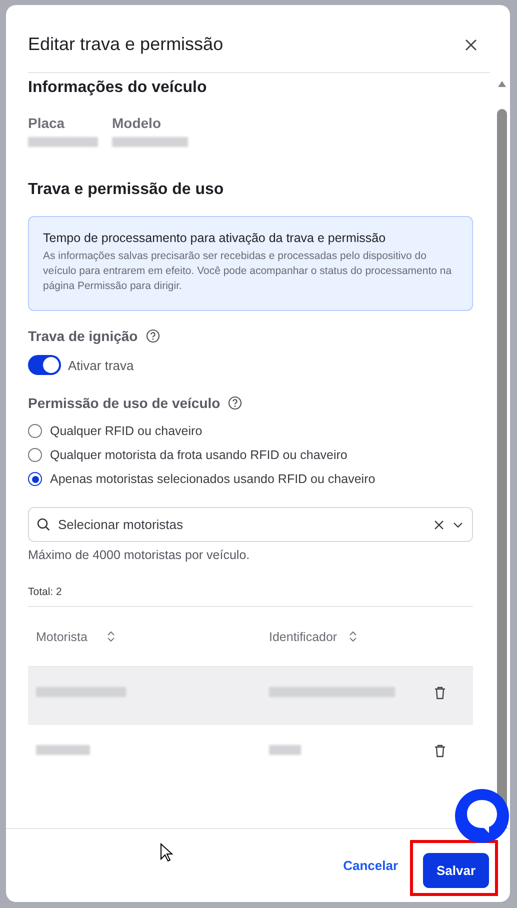 This screenshot has height=908, width=517. What do you see at coordinates (250, 596) in the screenshot?
I see `total-count: Total: 2` at bounding box center [250, 596].